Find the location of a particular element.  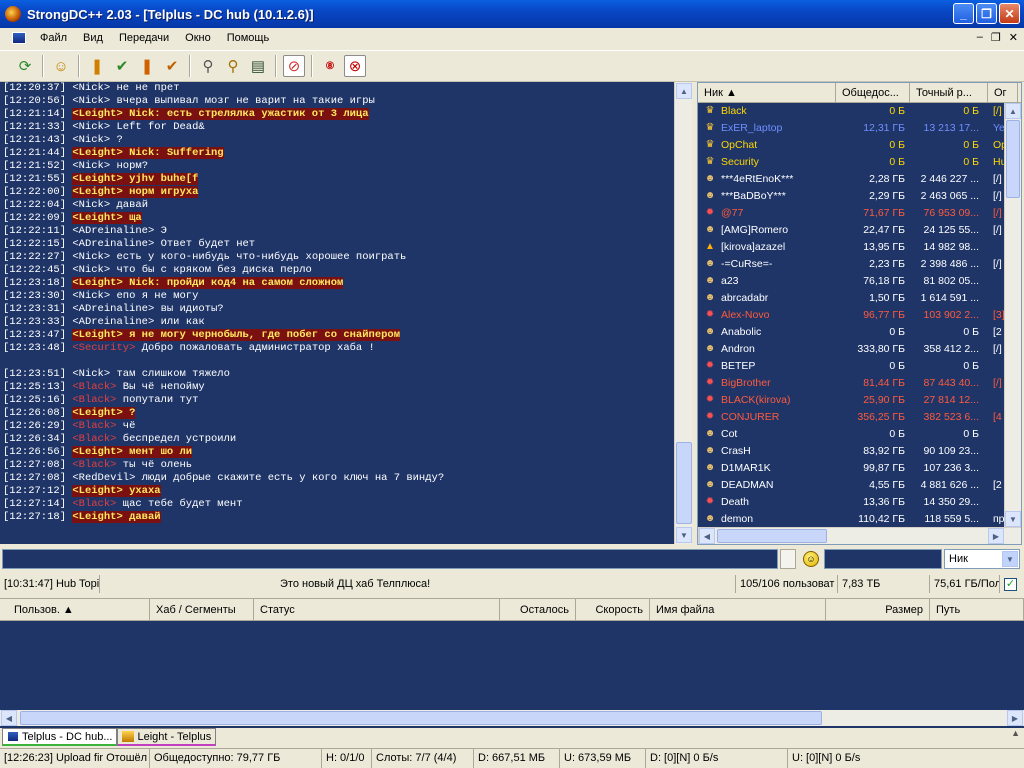

mdi-minimize-button: – is located at coordinates (980, 37).